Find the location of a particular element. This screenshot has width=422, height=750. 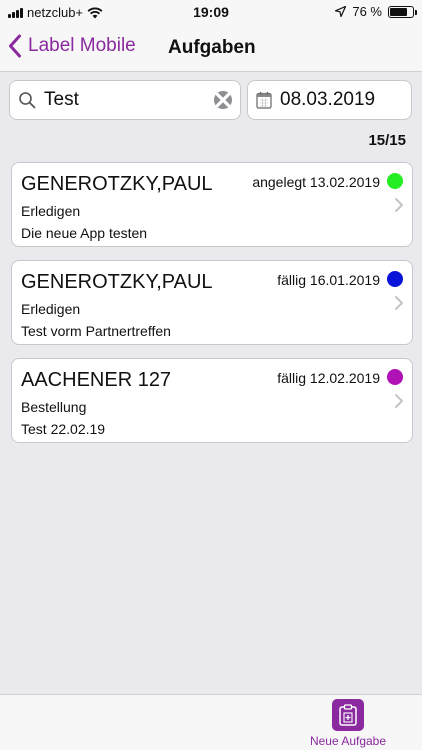

battery-icon is located at coordinates (402, 11).